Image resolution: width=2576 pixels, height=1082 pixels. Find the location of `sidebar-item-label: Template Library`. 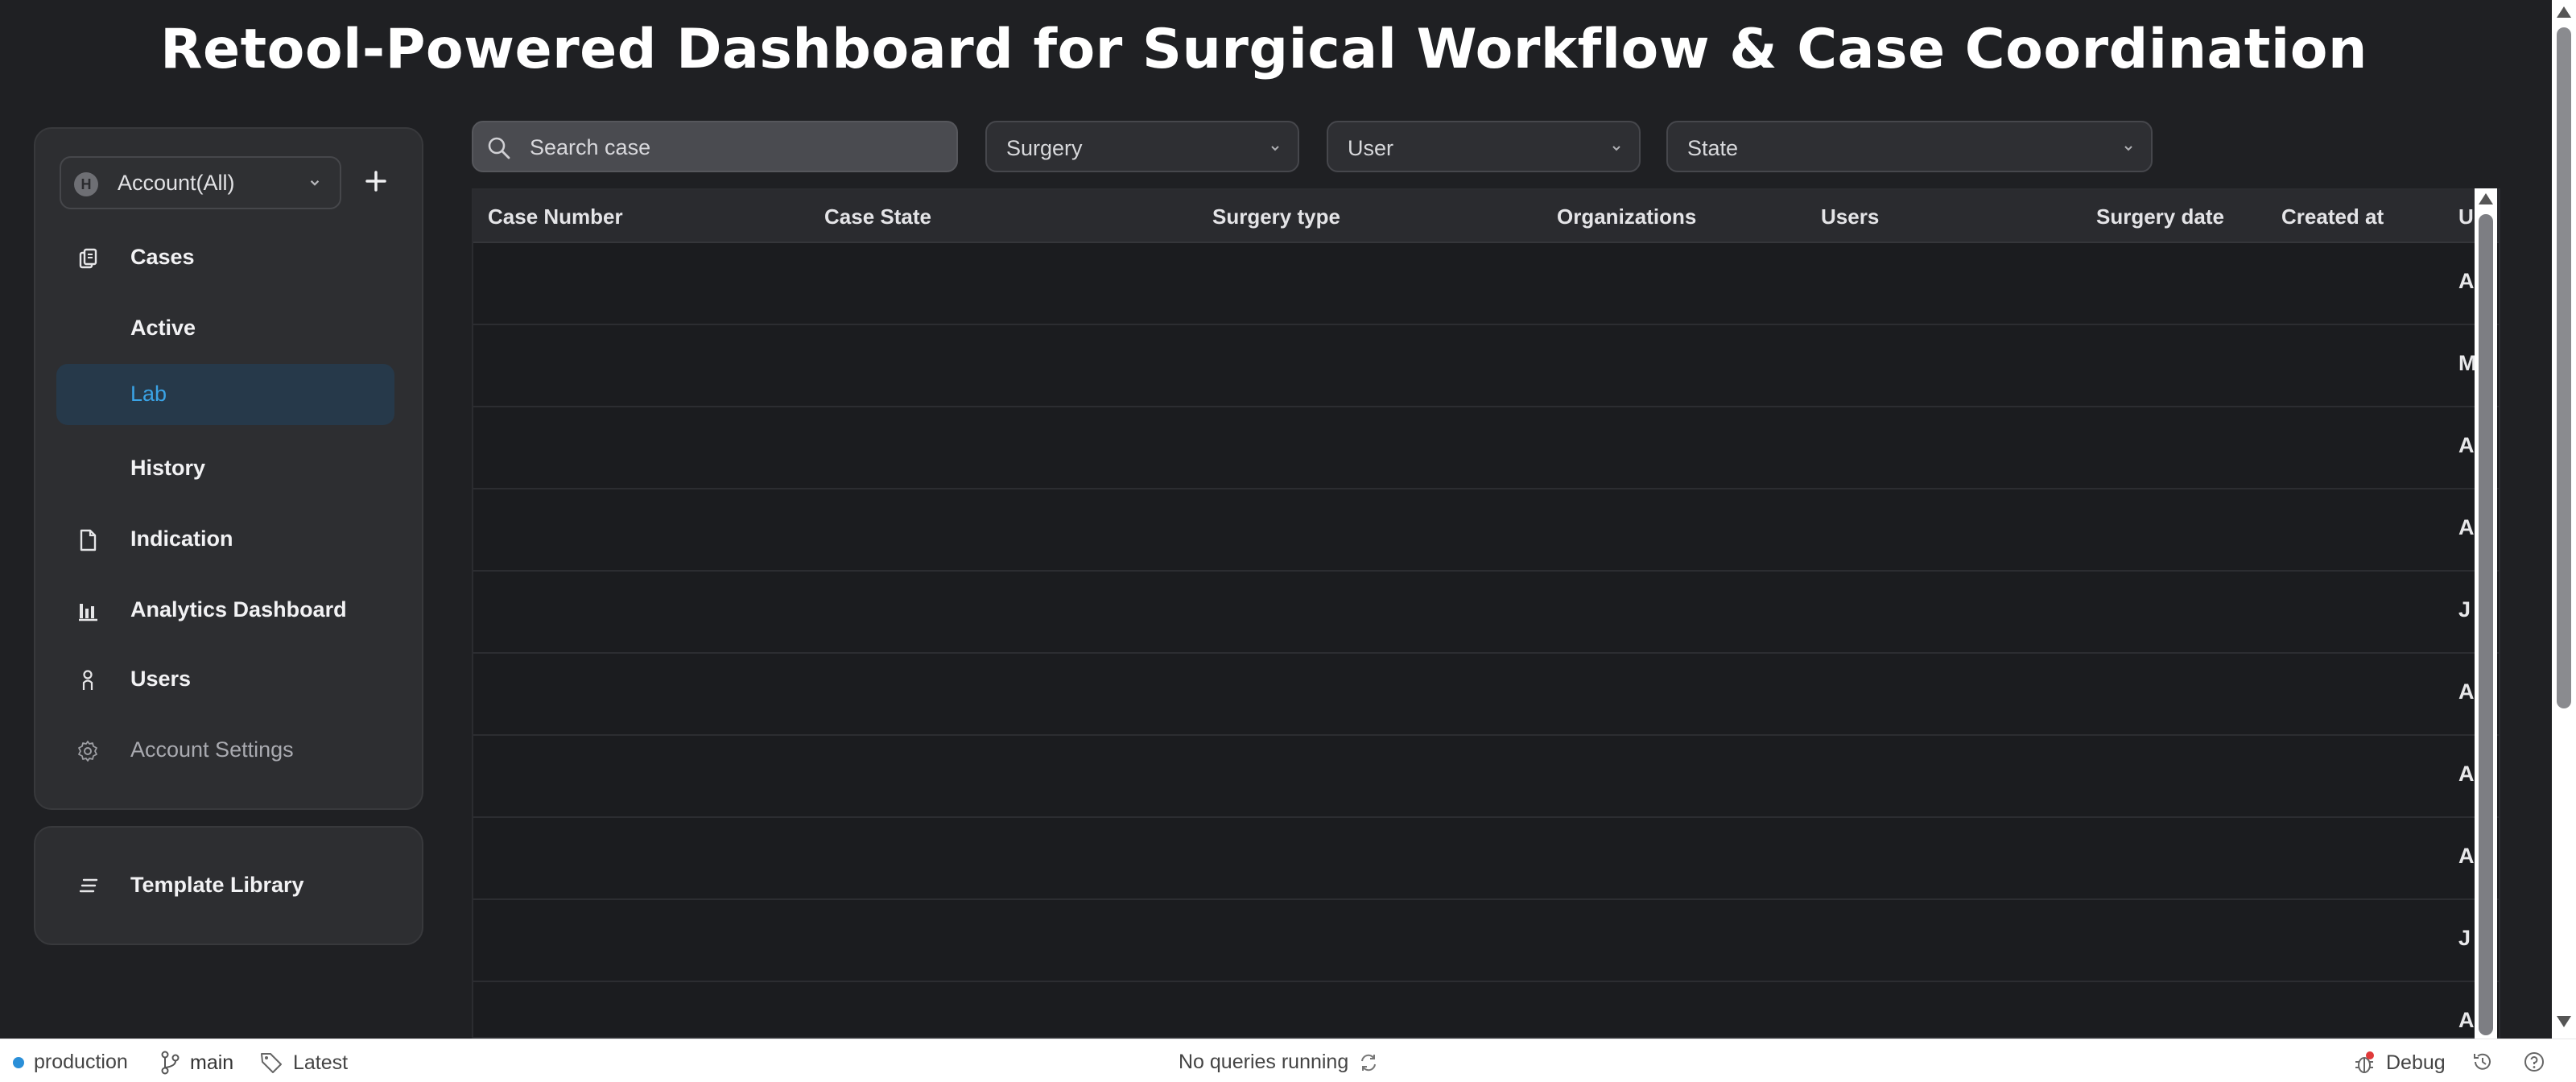

sidebar-item-label: Template Library is located at coordinates (217, 885).